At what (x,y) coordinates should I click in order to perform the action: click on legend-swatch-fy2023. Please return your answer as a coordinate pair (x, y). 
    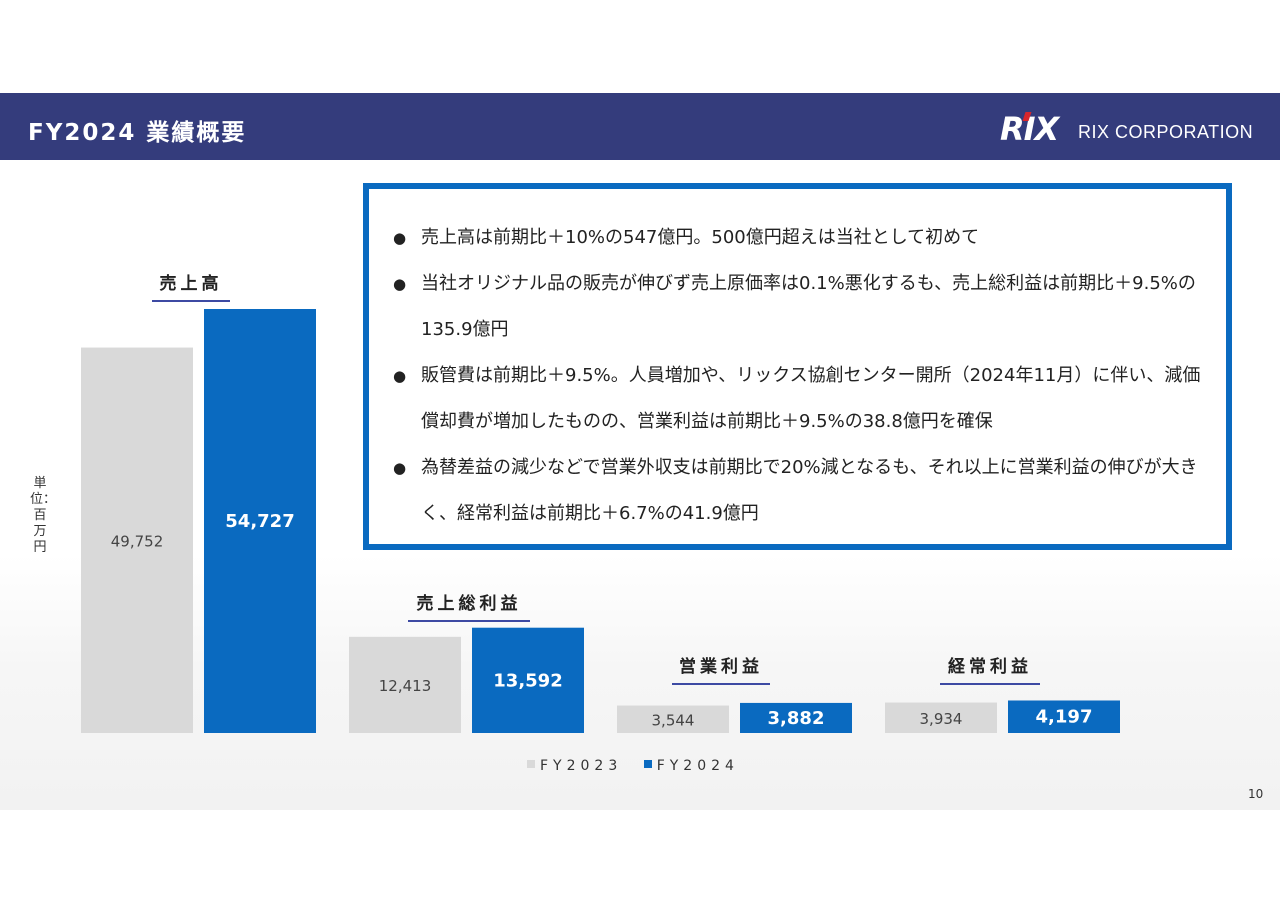
    Looking at the image, I should click on (531, 764).